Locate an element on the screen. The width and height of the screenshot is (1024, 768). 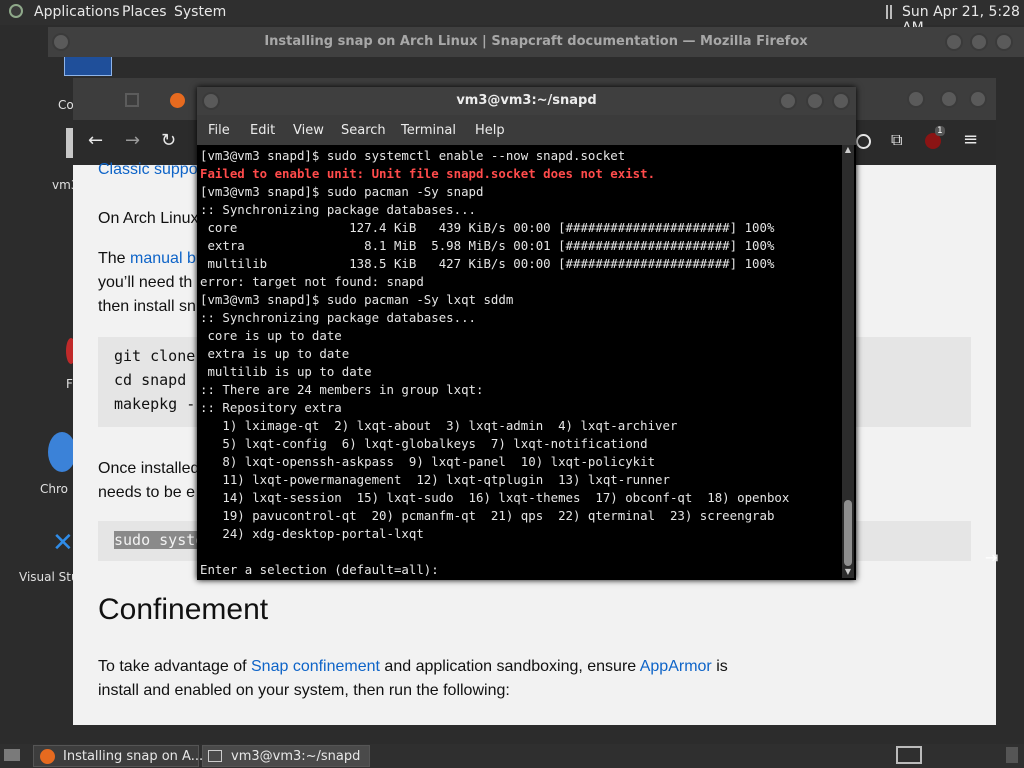
code-line: cd snapd is located at coordinates (150, 380).